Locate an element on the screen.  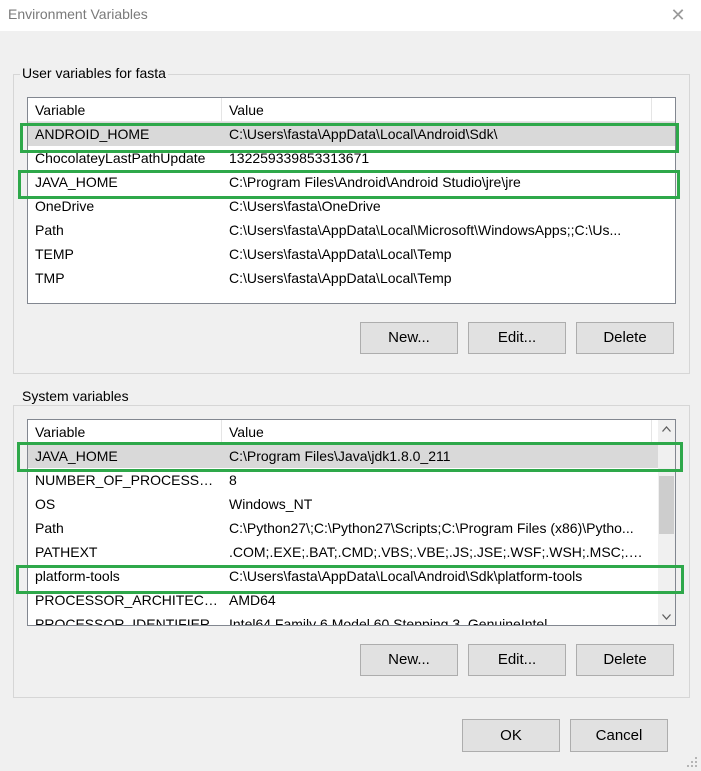
variable-name: ChocolateyLastPathUpdate is located at coordinates (120, 158).